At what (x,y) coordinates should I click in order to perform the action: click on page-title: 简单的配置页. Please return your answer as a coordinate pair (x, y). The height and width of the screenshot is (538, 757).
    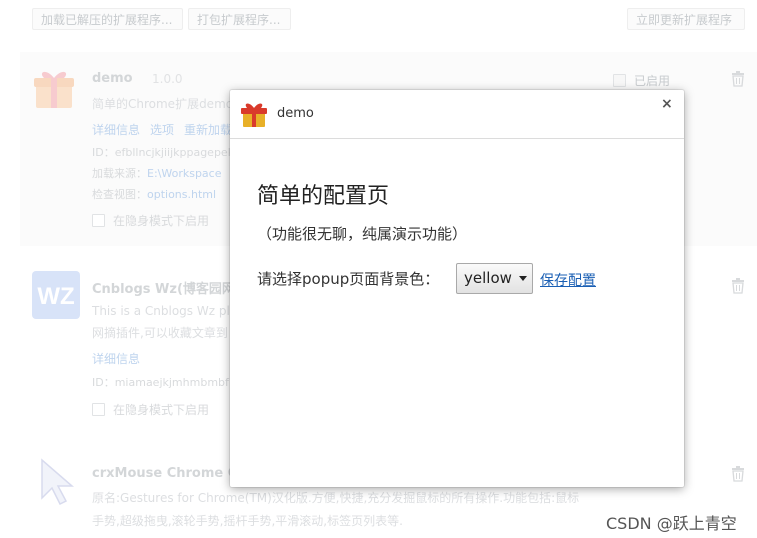
    Looking at the image, I should click on (323, 196).